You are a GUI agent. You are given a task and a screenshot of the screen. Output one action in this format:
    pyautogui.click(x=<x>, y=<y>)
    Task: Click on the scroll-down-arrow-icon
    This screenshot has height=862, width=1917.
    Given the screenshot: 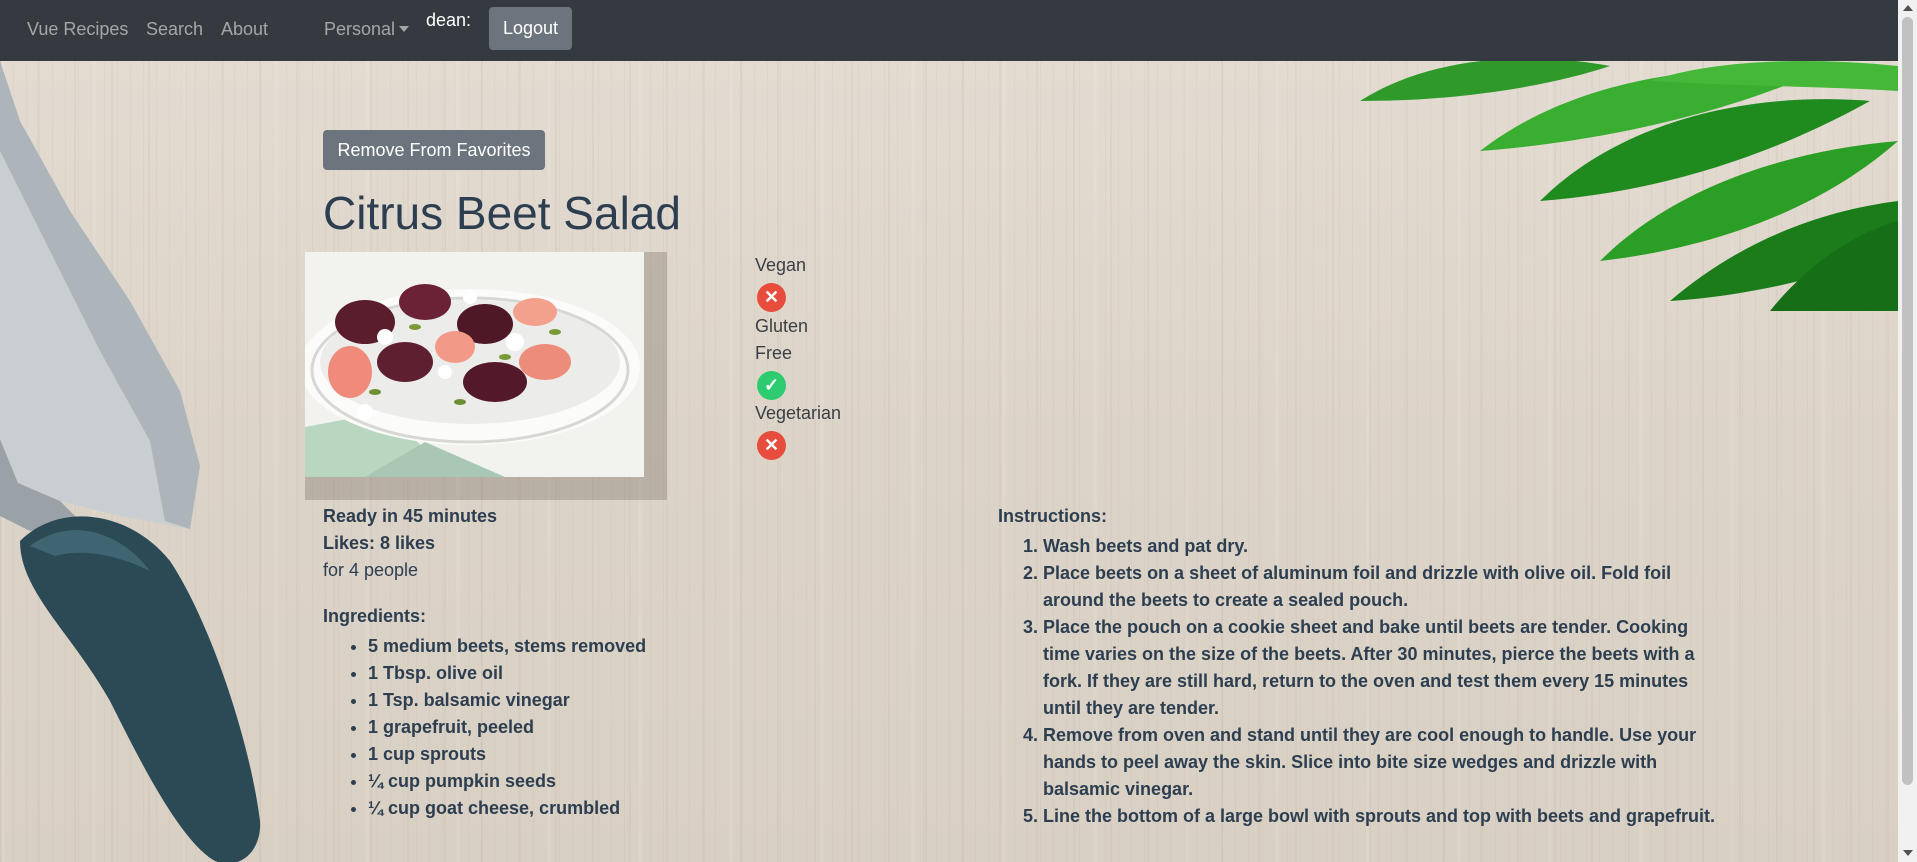 What is the action you would take?
    pyautogui.click(x=1908, y=853)
    